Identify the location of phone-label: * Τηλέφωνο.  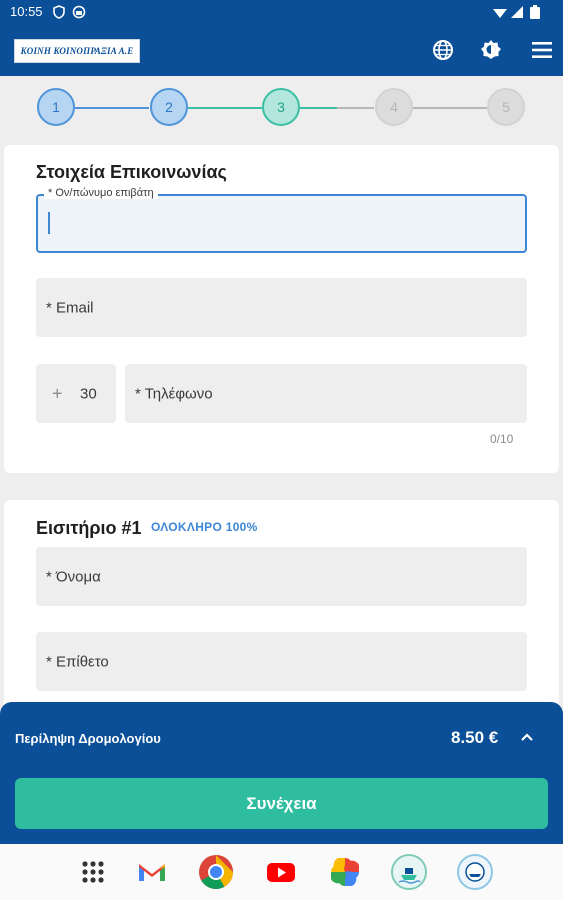
(174, 393).